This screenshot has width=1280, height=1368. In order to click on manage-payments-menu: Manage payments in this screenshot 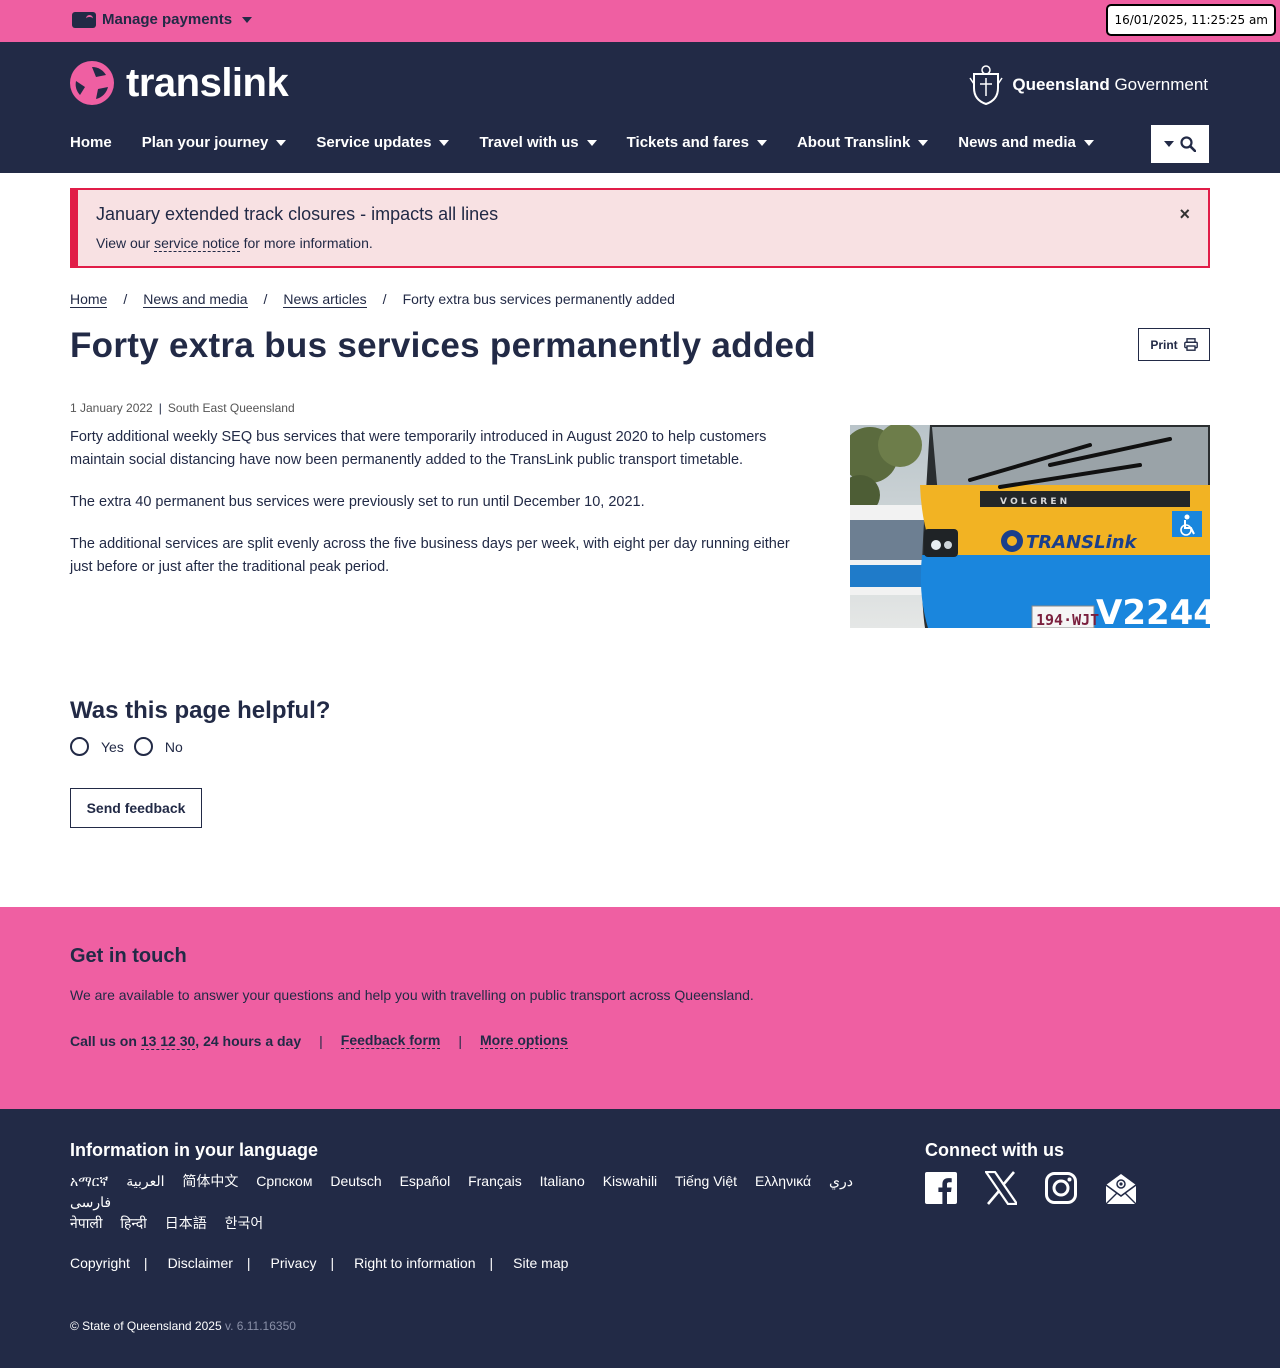, I will do `click(162, 19)`.